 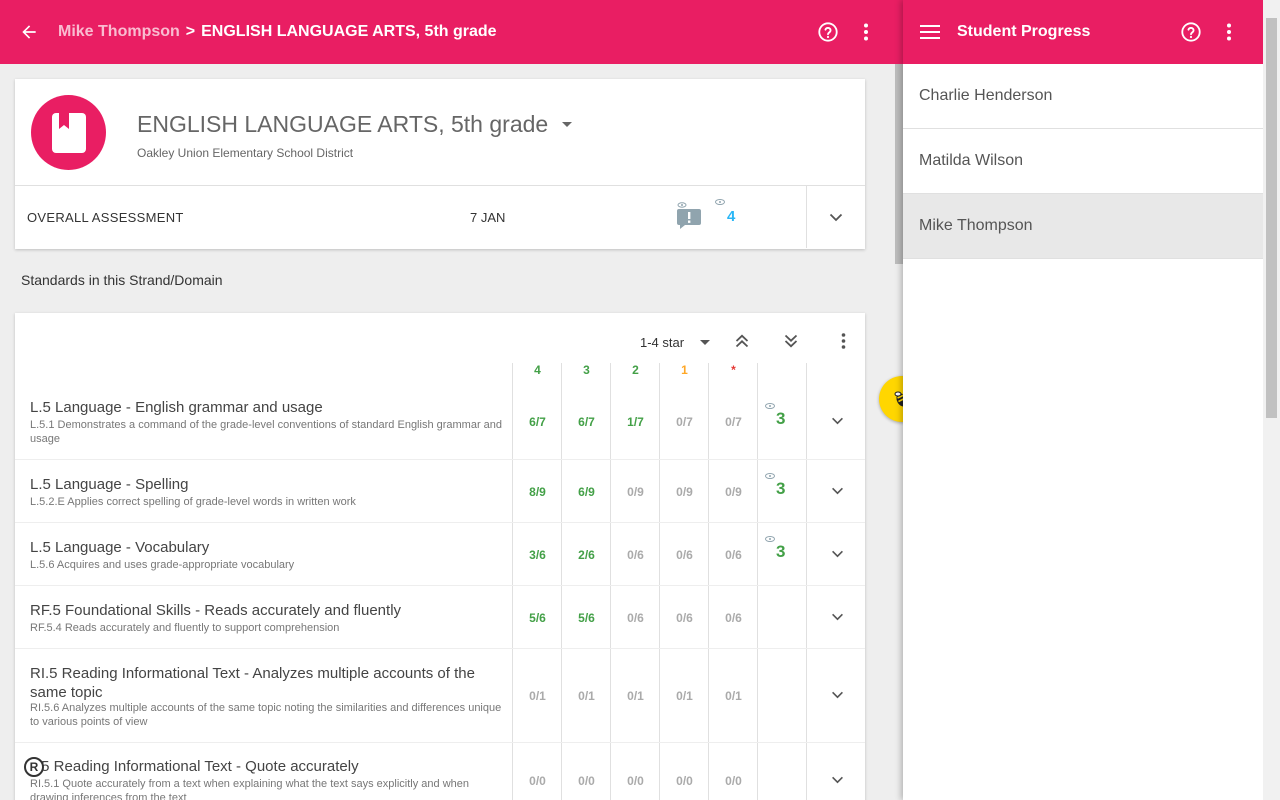 I want to click on help-icon, so click(x=828, y=32).